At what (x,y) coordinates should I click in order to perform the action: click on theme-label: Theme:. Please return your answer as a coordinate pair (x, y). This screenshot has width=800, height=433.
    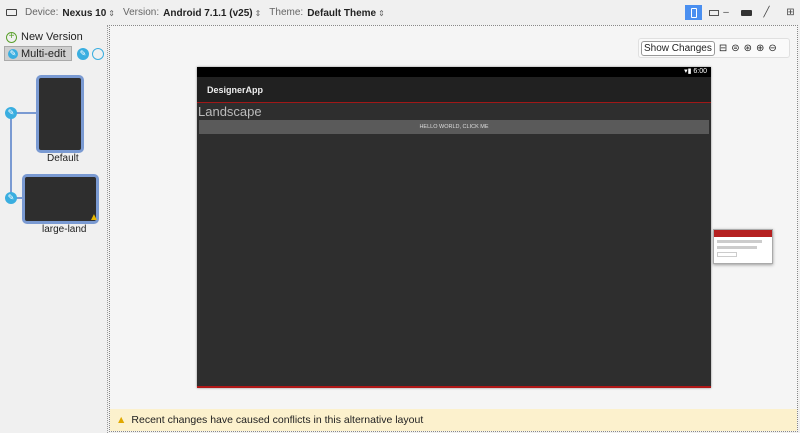
    Looking at the image, I should click on (286, 12).